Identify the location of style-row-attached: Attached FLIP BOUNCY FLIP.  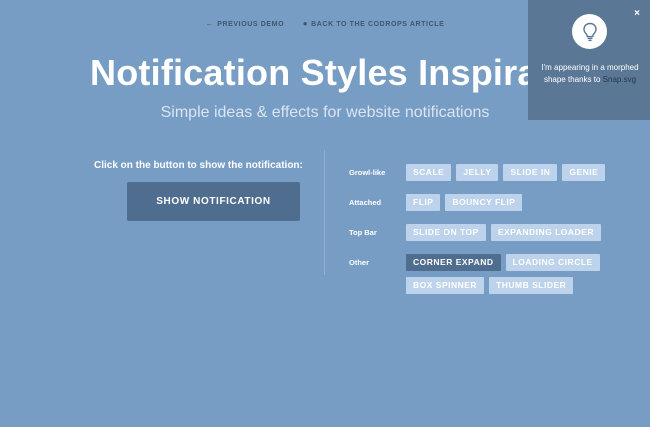
(487, 202).